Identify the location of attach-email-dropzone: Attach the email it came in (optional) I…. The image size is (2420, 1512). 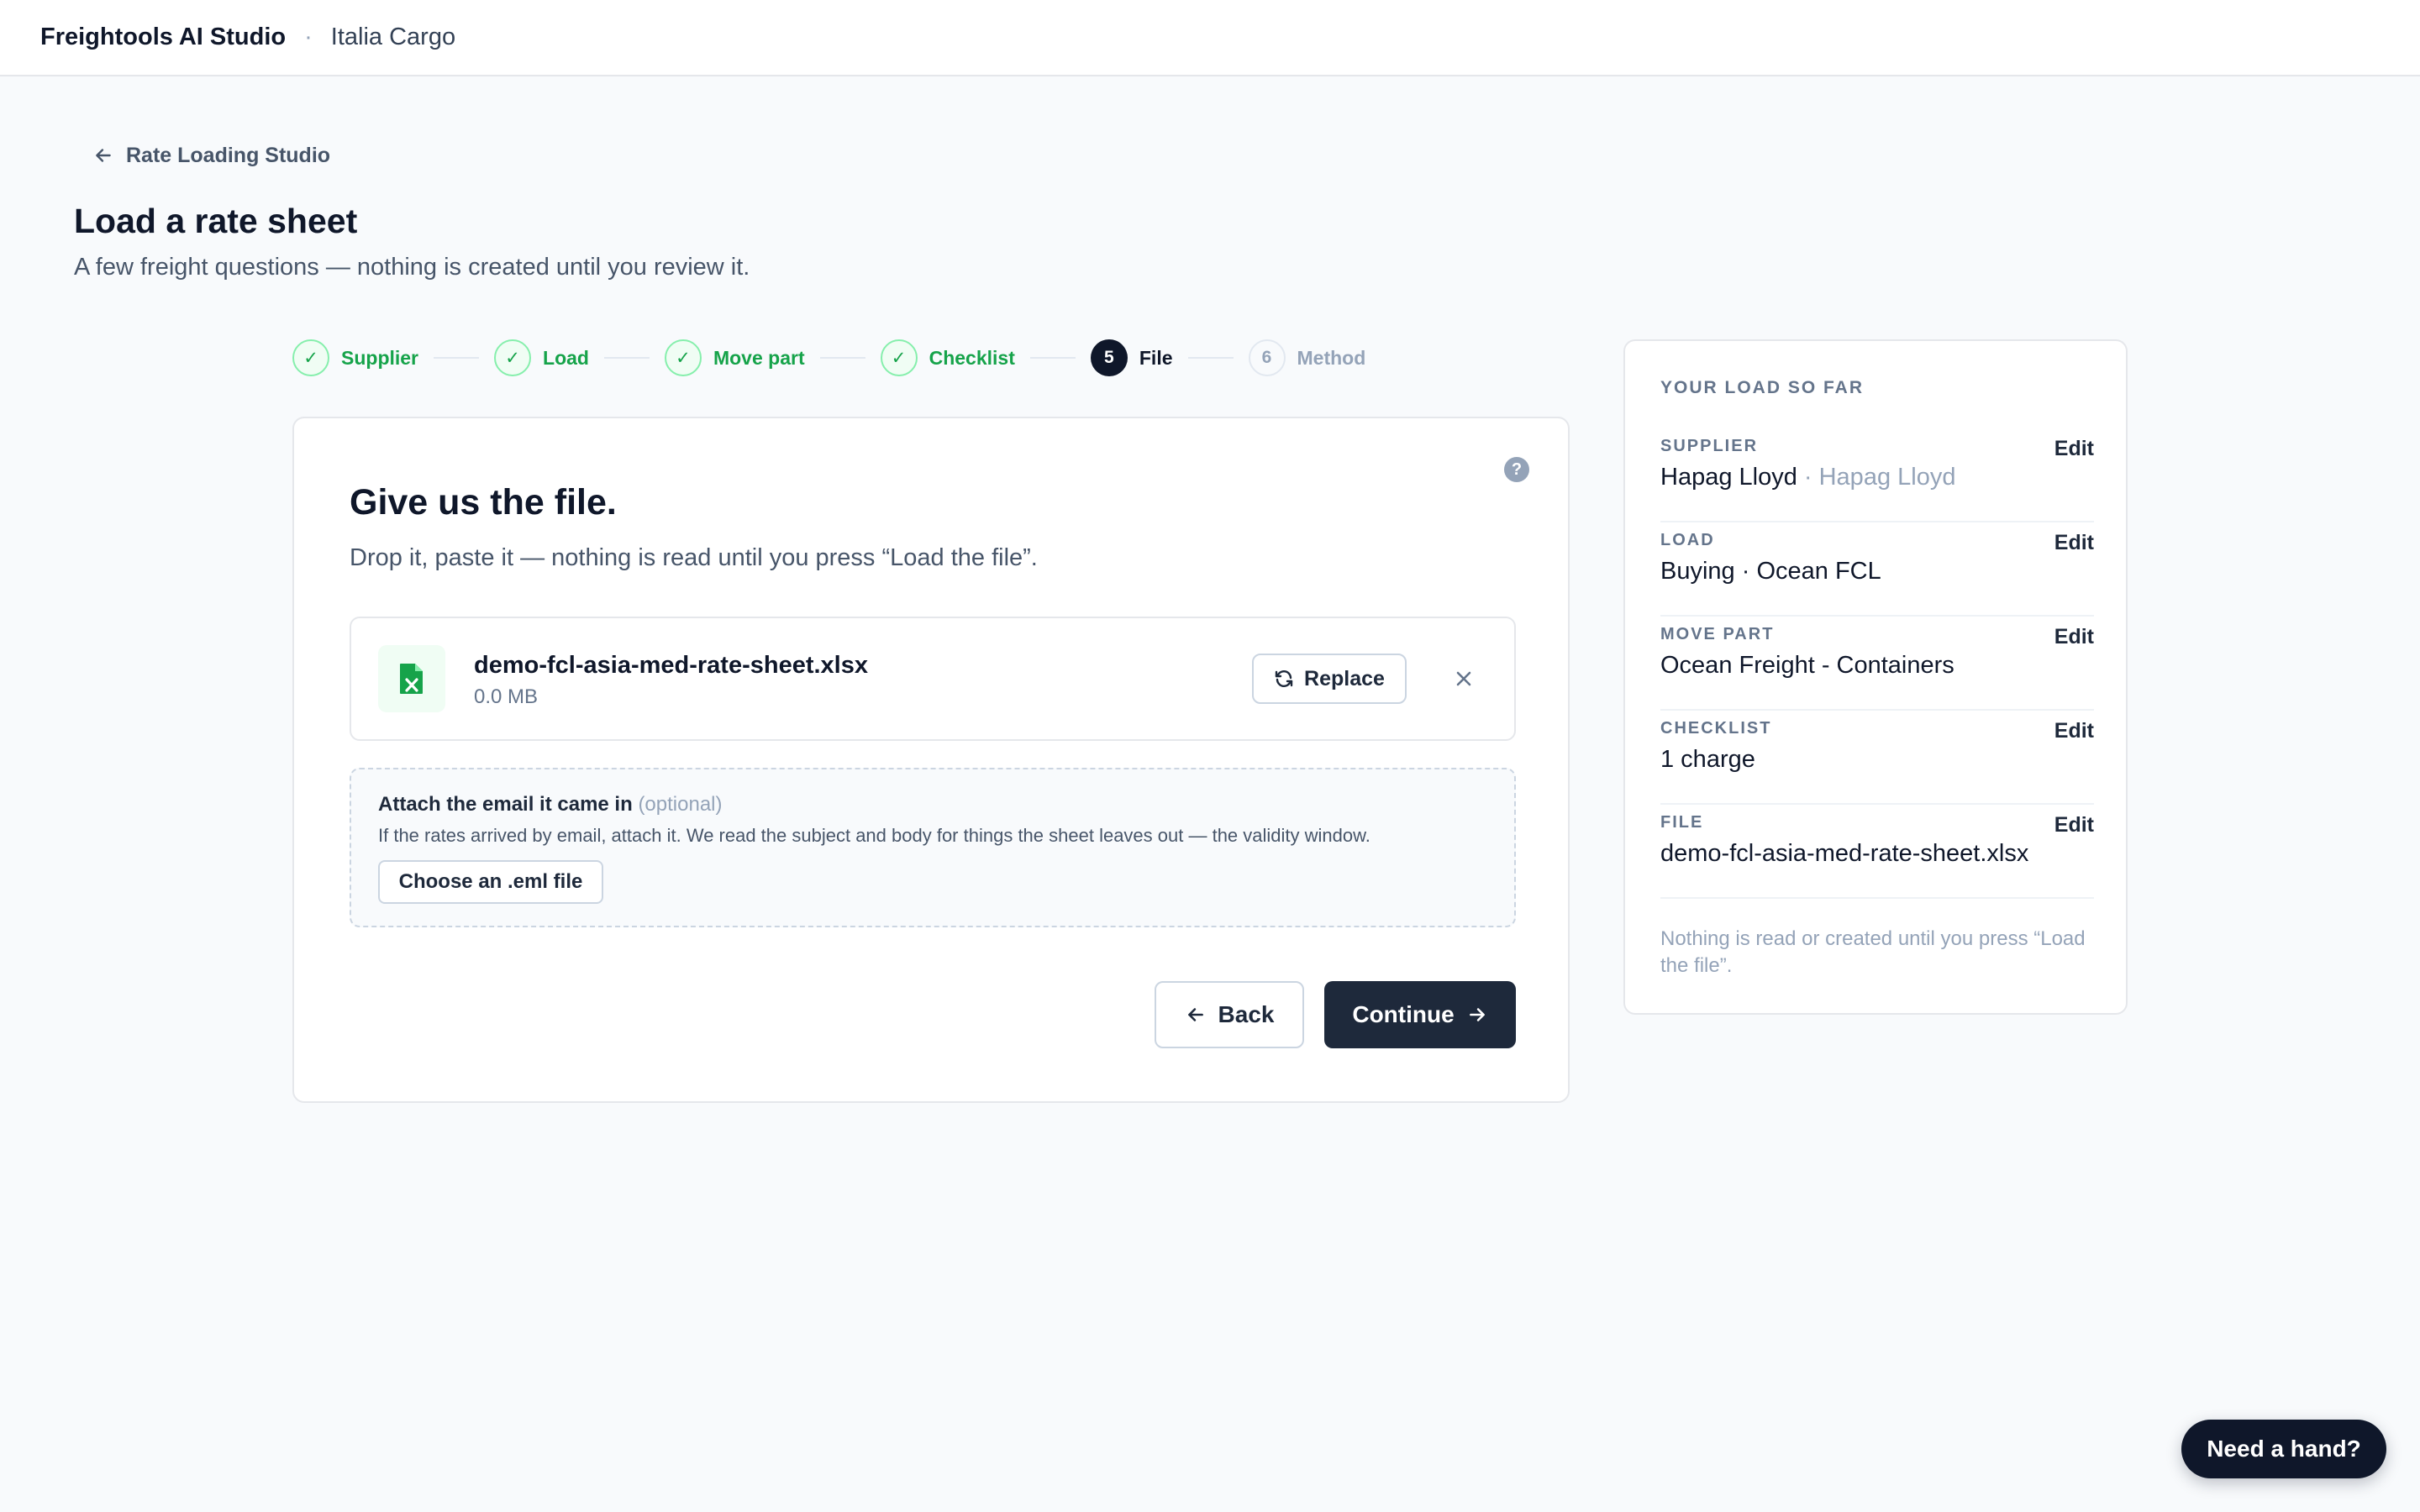
(933, 847).